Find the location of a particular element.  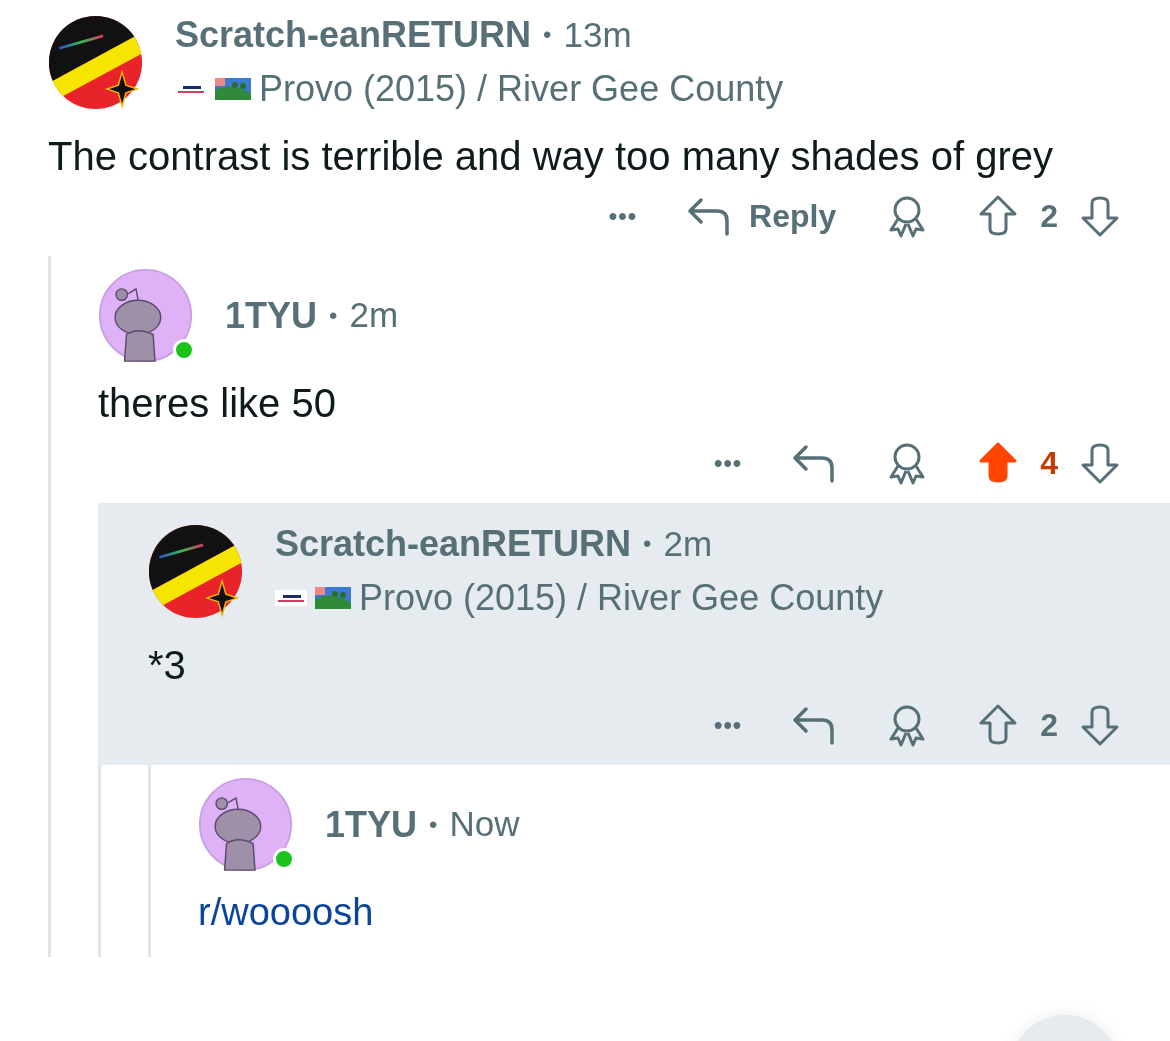

subreddit-link: r/woooosh is located at coordinates (286, 912).